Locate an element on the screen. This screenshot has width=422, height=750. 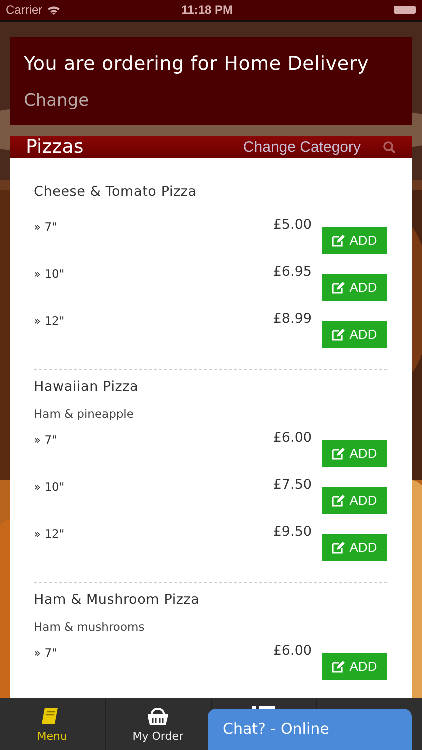
status-time: 11:18 PM is located at coordinates (207, 10).